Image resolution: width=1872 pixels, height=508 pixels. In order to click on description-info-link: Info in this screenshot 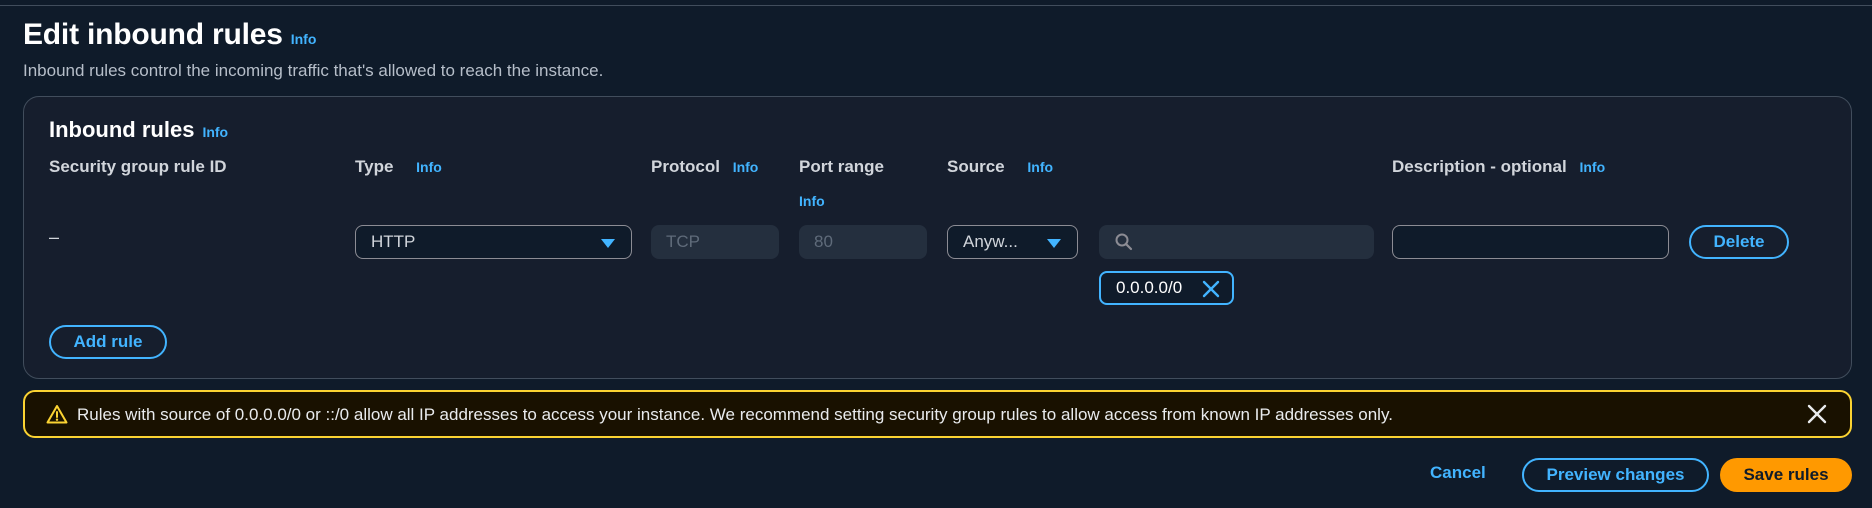, I will do `click(1592, 167)`.